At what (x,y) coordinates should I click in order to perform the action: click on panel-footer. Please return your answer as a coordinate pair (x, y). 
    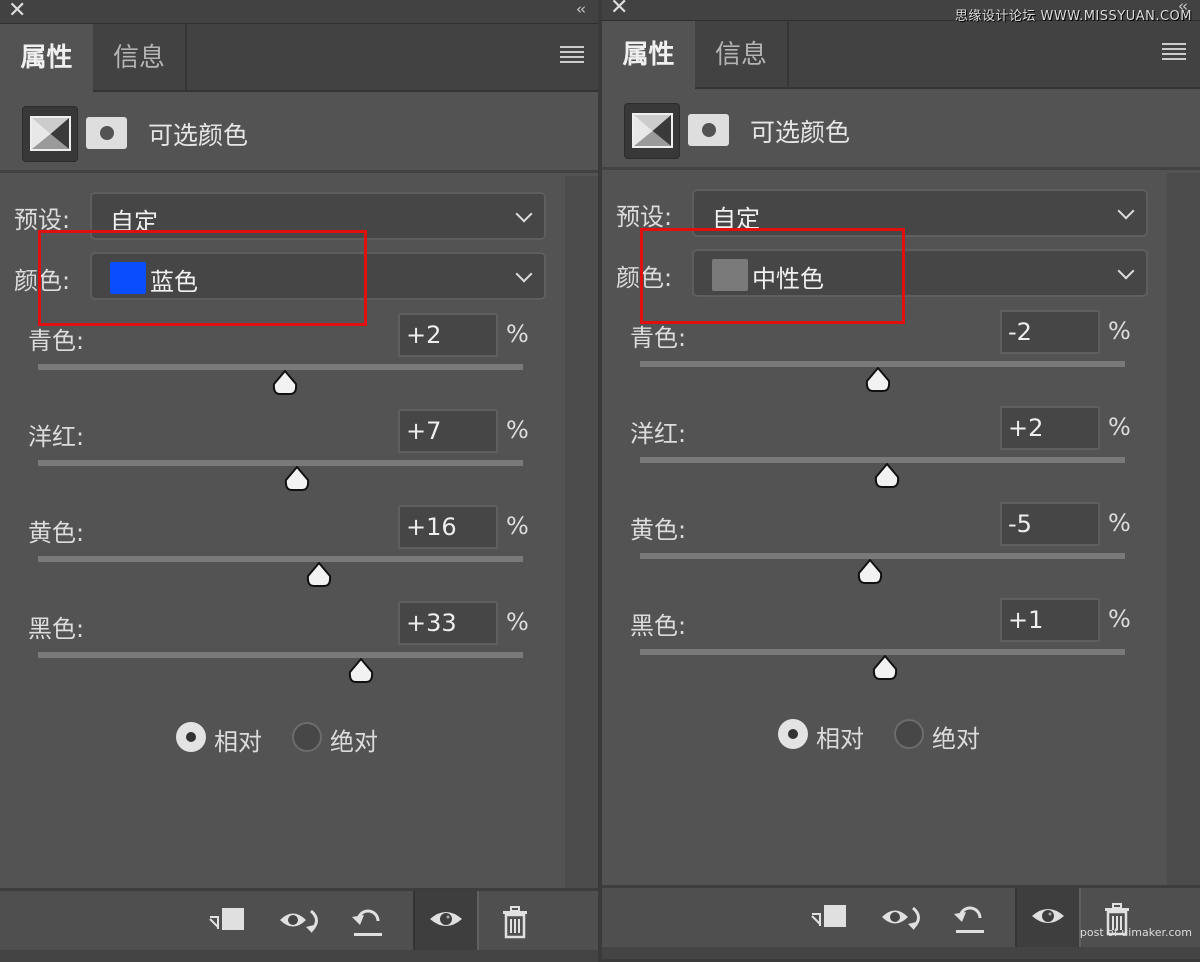
    Looking at the image, I should click on (299, 919).